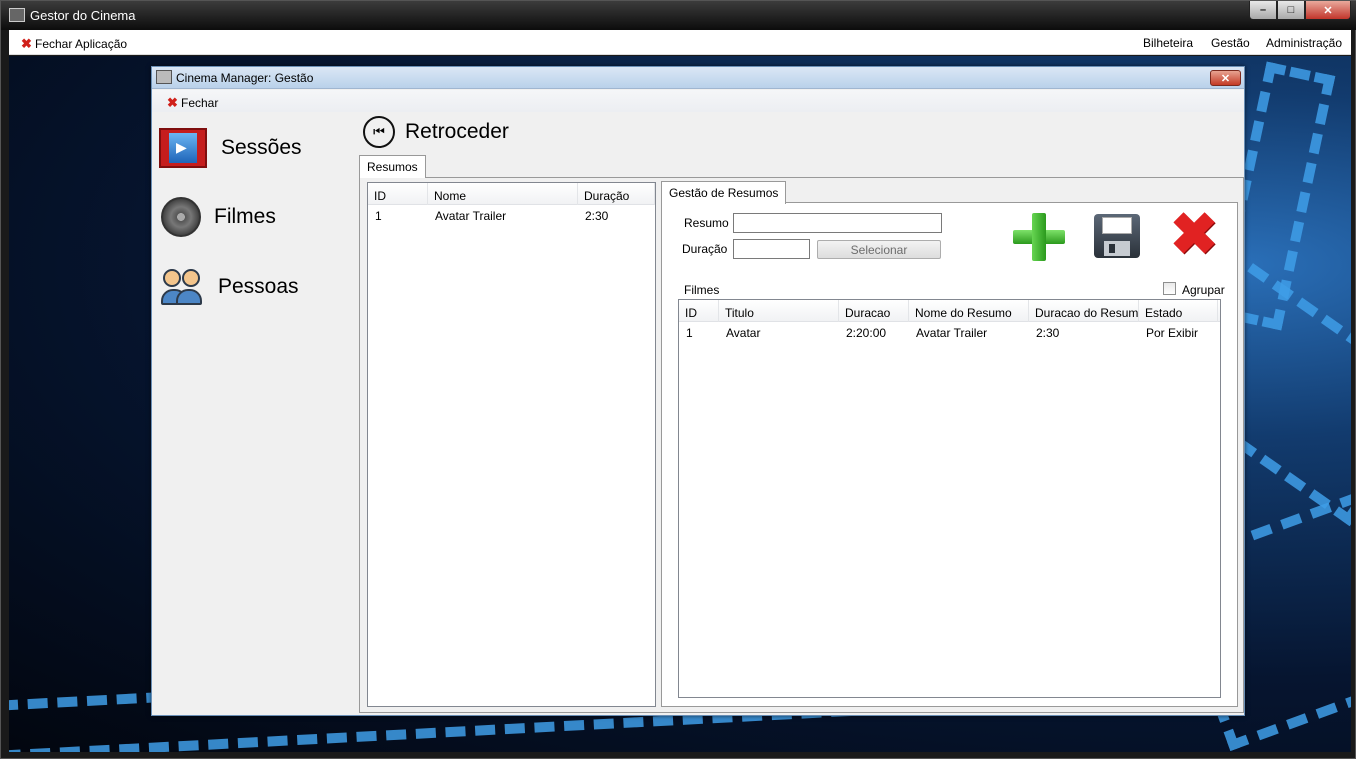  I want to click on column-header-titulo: Titulo, so click(779, 311).